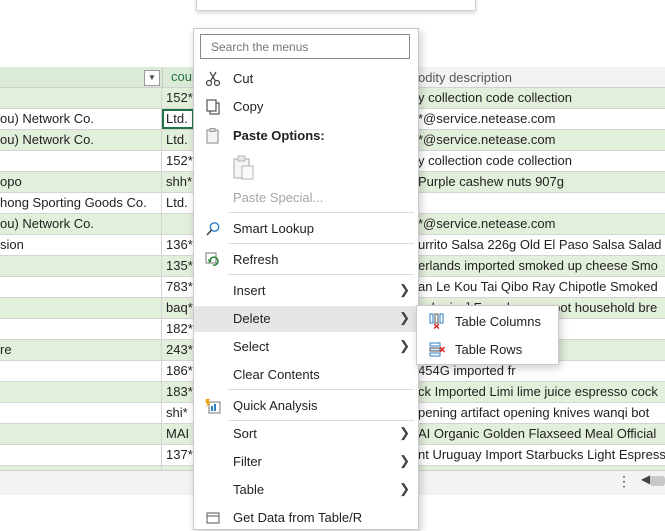 This screenshot has width=665, height=531. I want to click on menu-item-get-data: Get Data from Table/R, so click(306, 518).